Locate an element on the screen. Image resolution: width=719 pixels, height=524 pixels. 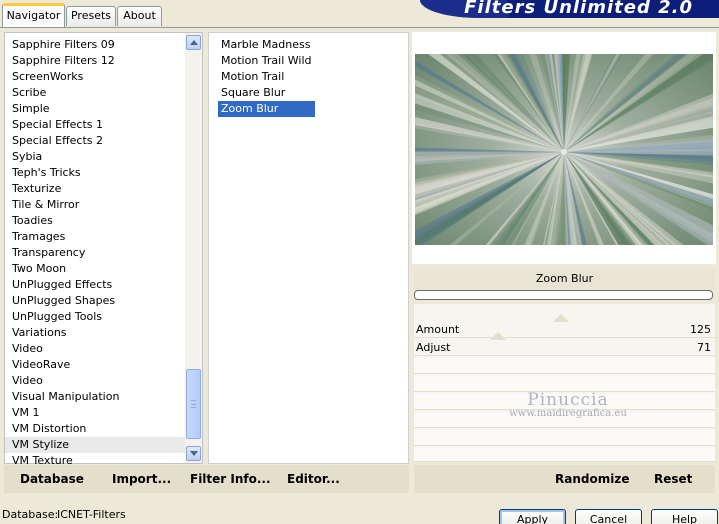
tab-about: About is located at coordinates (139, 16).